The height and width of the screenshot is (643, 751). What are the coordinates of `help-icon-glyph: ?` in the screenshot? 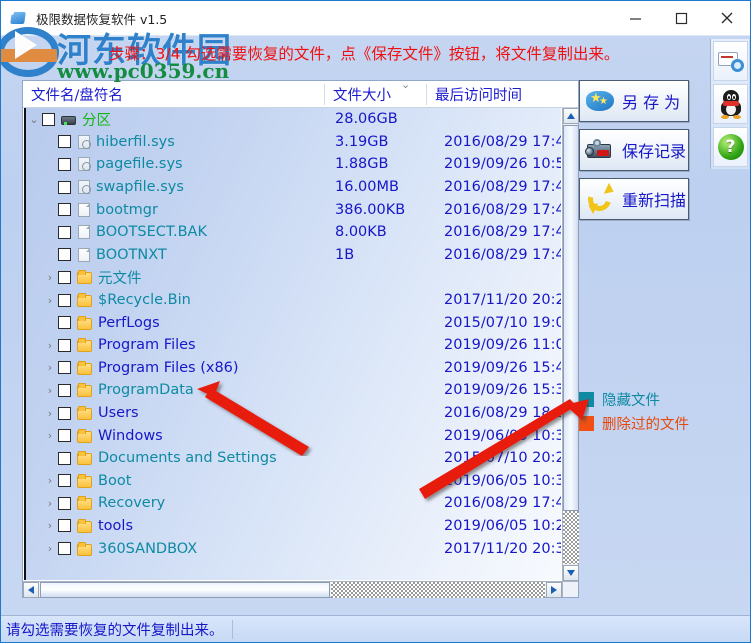 It's located at (730, 147).